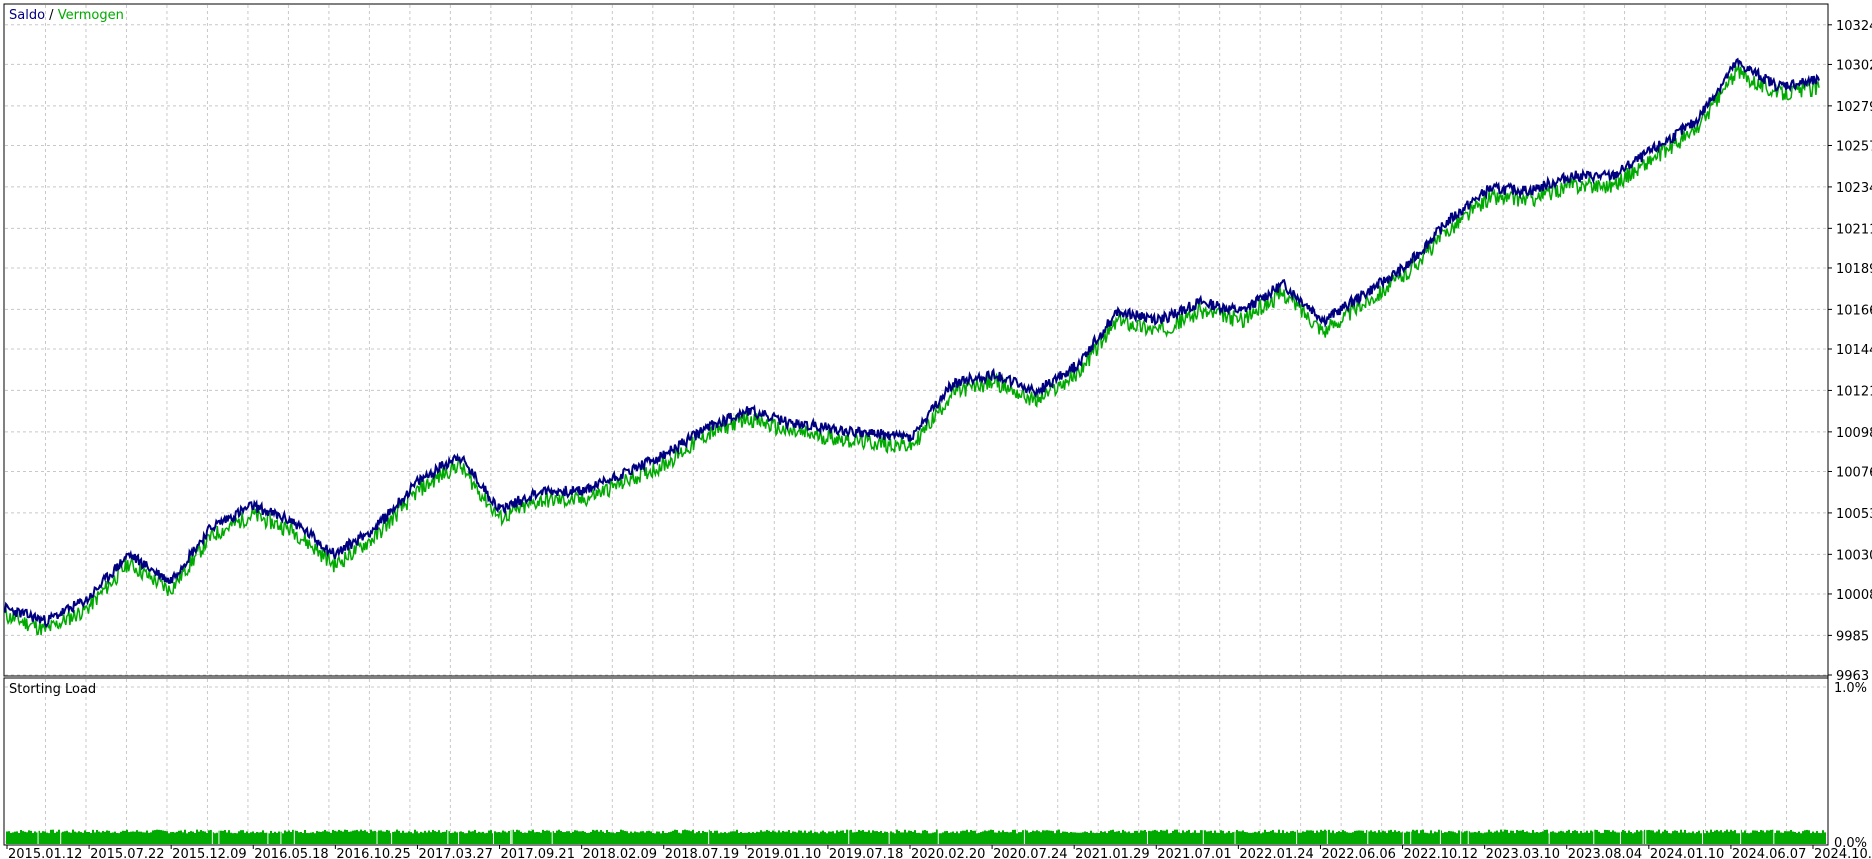 This screenshot has width=1872, height=859. I want to click on y-tick-label: 10076, so click(1854, 472).